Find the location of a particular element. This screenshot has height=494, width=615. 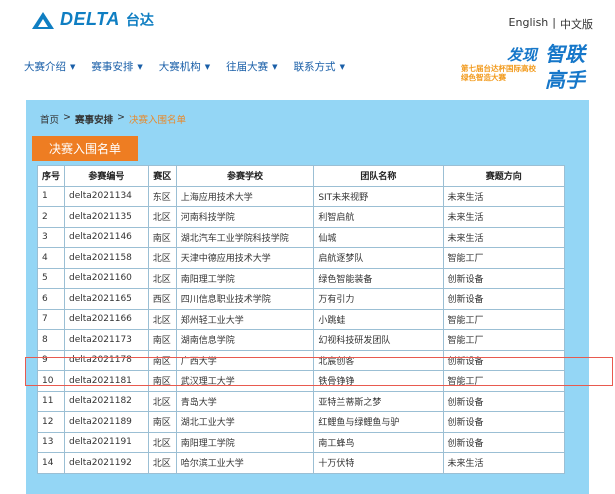

column-header-direction: 赛题方向 is located at coordinates (504, 176).